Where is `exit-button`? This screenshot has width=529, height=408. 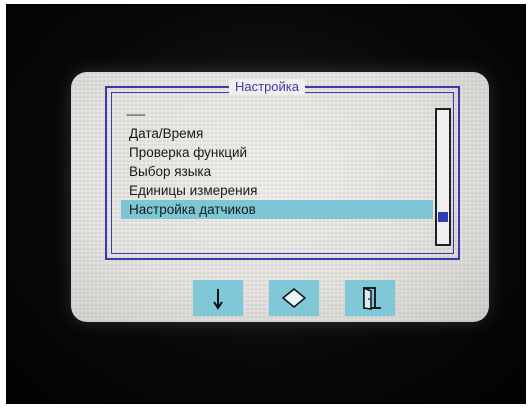 exit-button is located at coordinates (370, 298).